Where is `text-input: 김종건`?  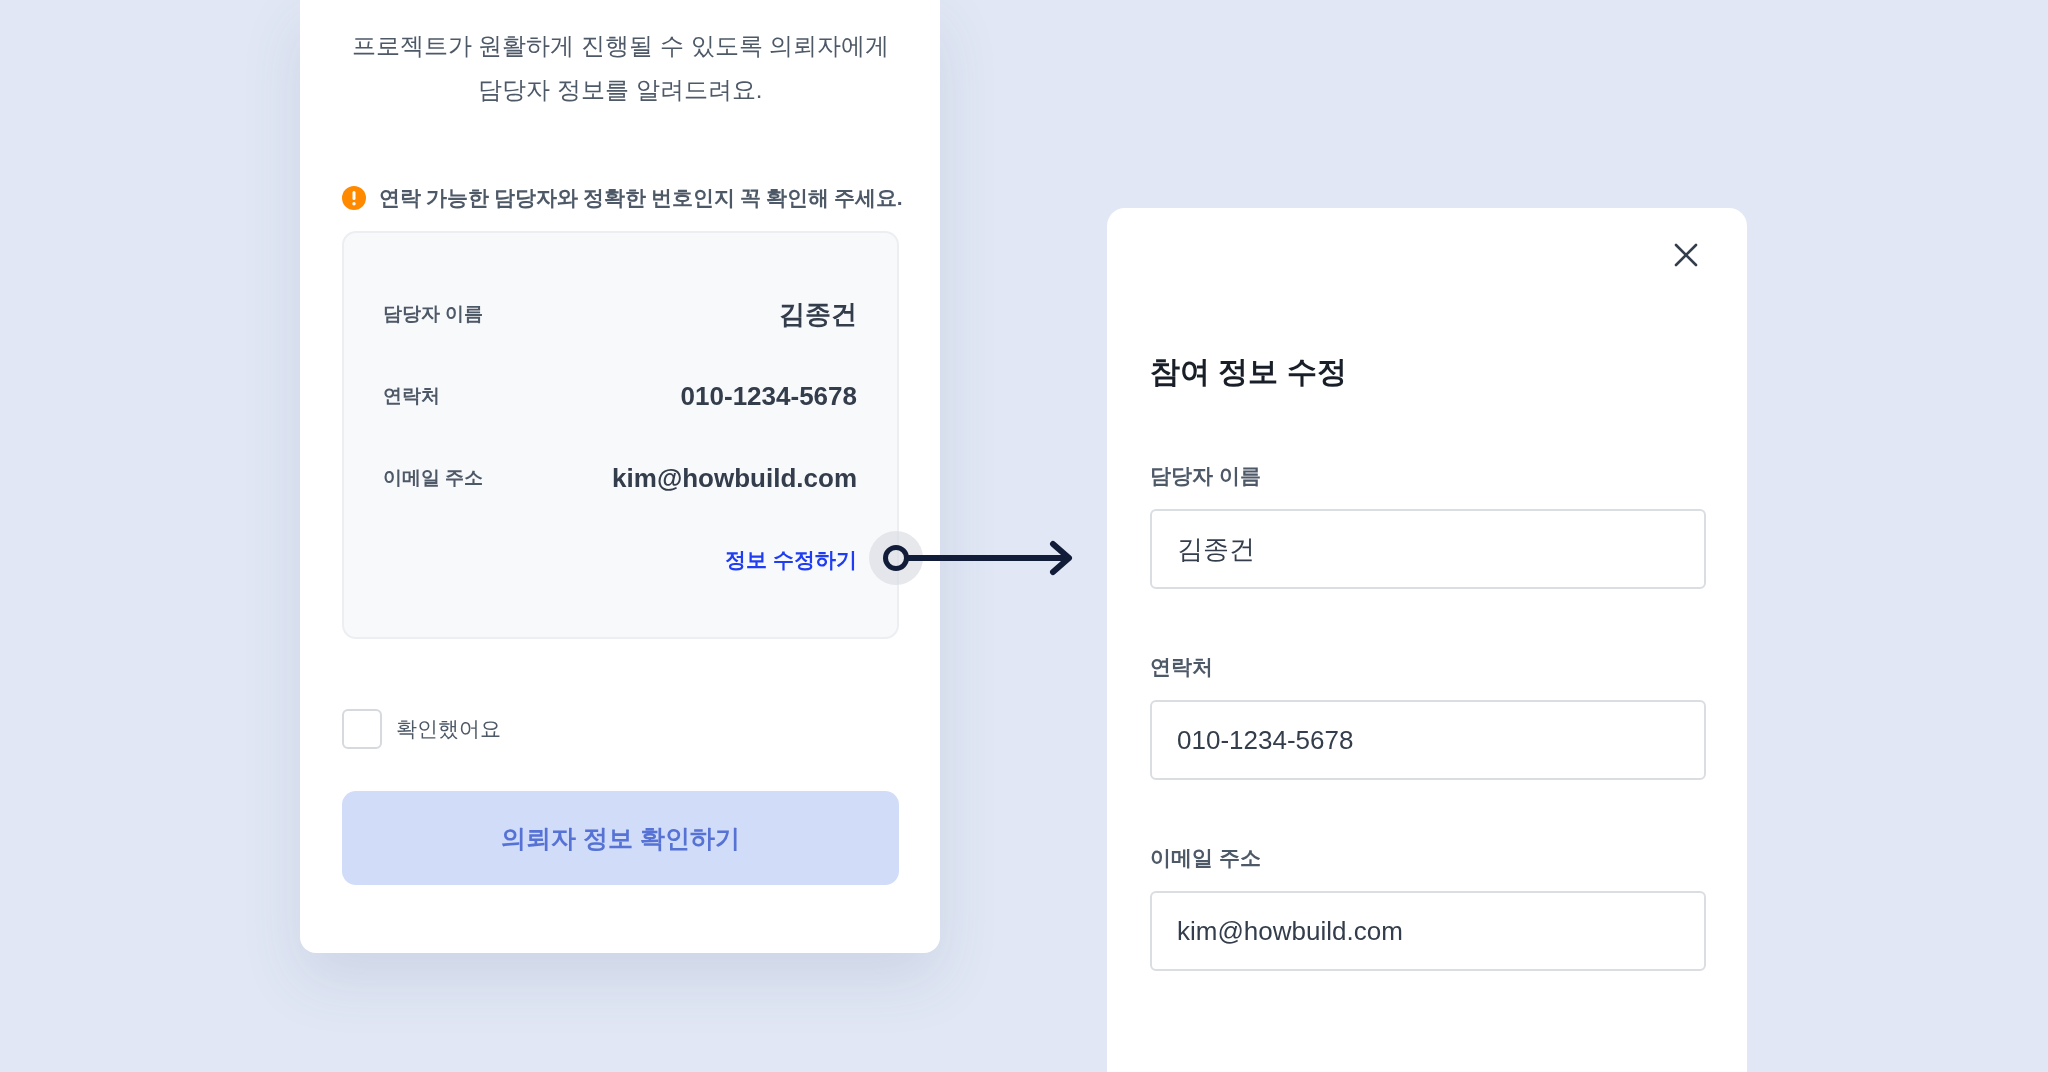
text-input: 김종건 is located at coordinates (1428, 549).